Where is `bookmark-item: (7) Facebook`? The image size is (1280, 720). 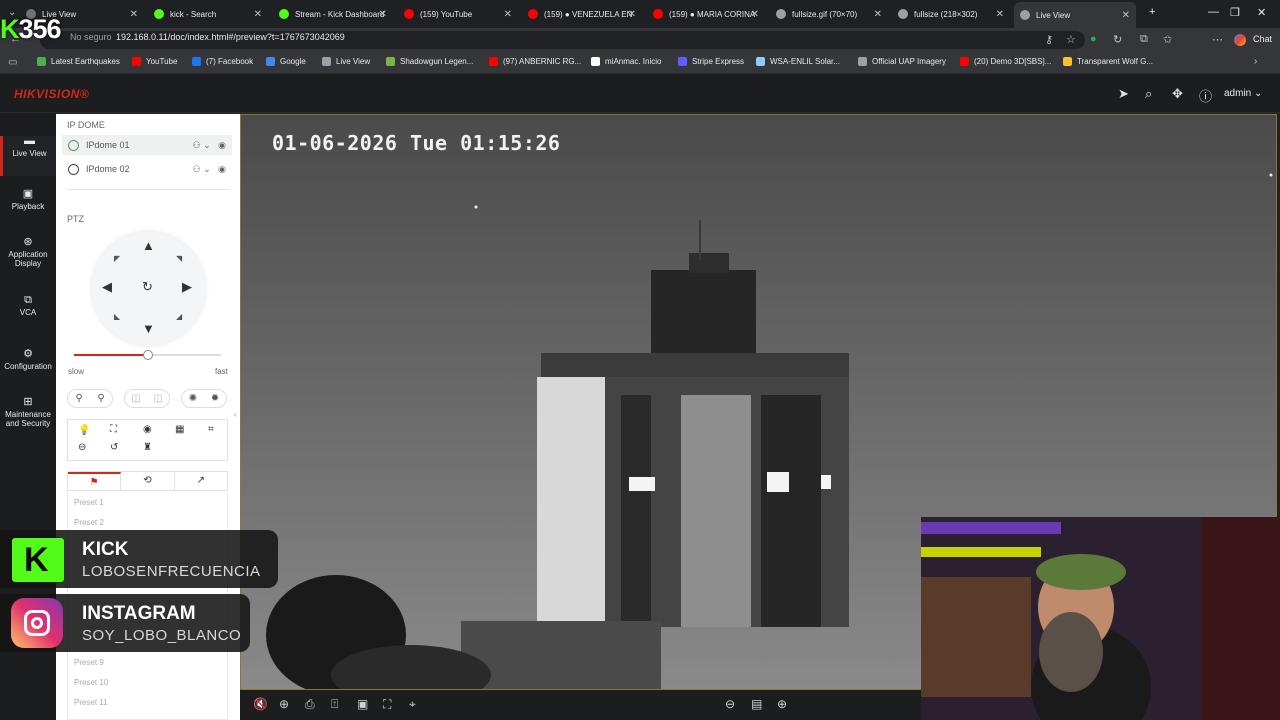
bookmark-item: (7) Facebook is located at coordinates (222, 61).